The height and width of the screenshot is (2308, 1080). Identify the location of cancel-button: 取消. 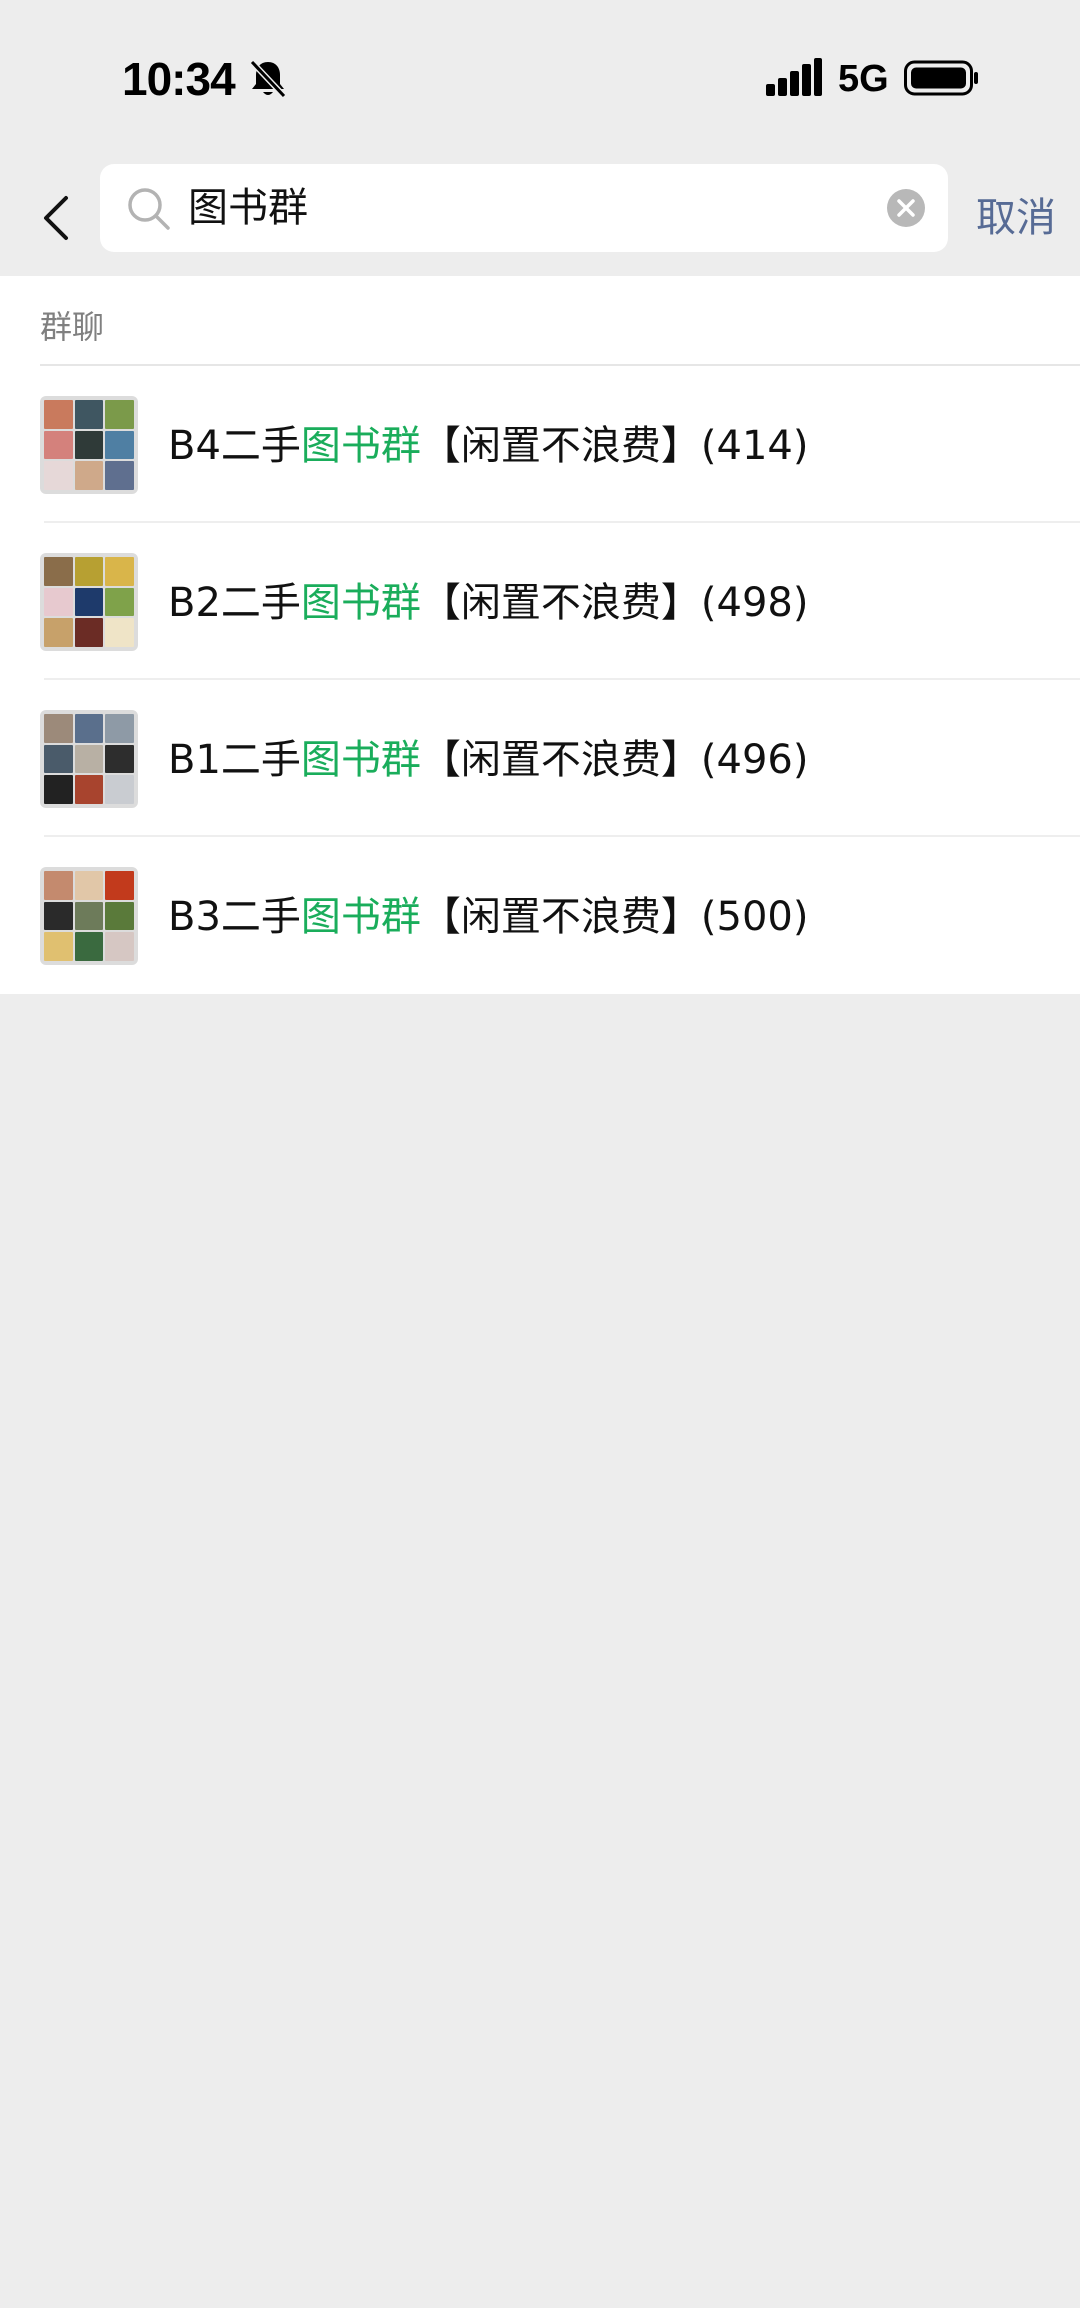
(1016, 218).